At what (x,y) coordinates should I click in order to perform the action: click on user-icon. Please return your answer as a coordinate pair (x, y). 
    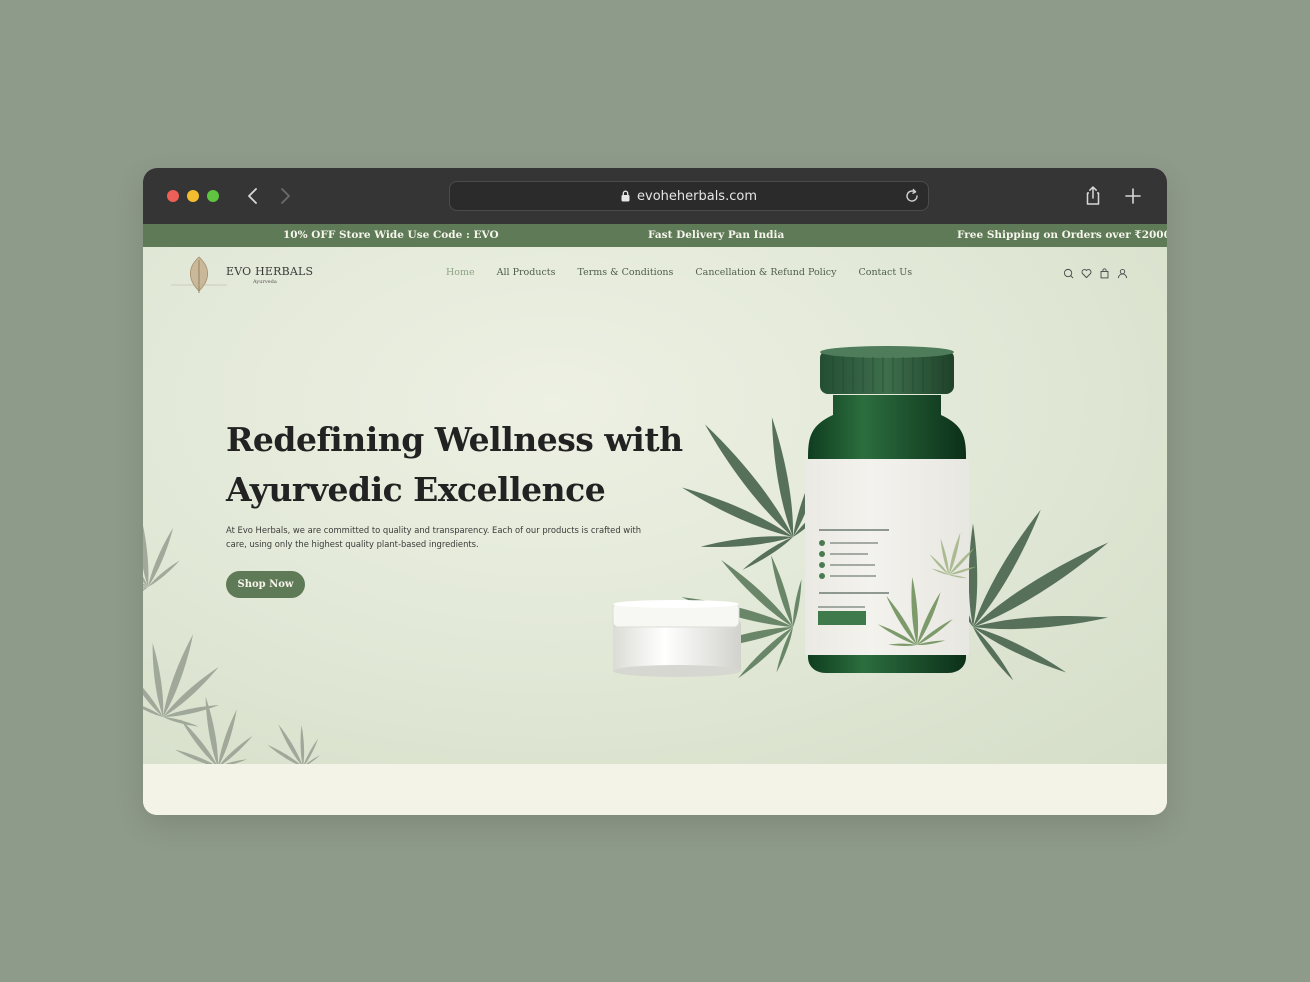
    Looking at the image, I should click on (1122, 273).